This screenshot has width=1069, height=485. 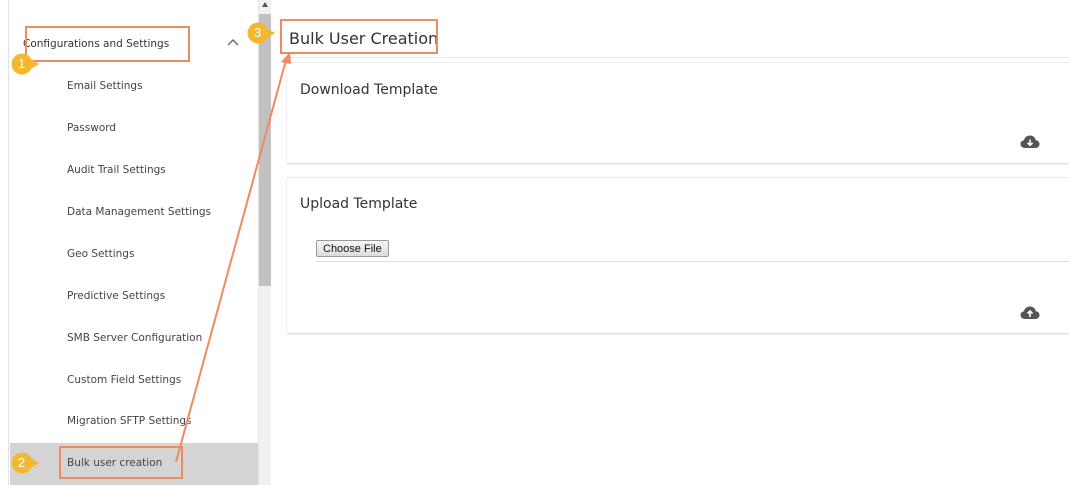 What do you see at coordinates (107, 44) in the screenshot?
I see `annotation-box-configurations` at bounding box center [107, 44].